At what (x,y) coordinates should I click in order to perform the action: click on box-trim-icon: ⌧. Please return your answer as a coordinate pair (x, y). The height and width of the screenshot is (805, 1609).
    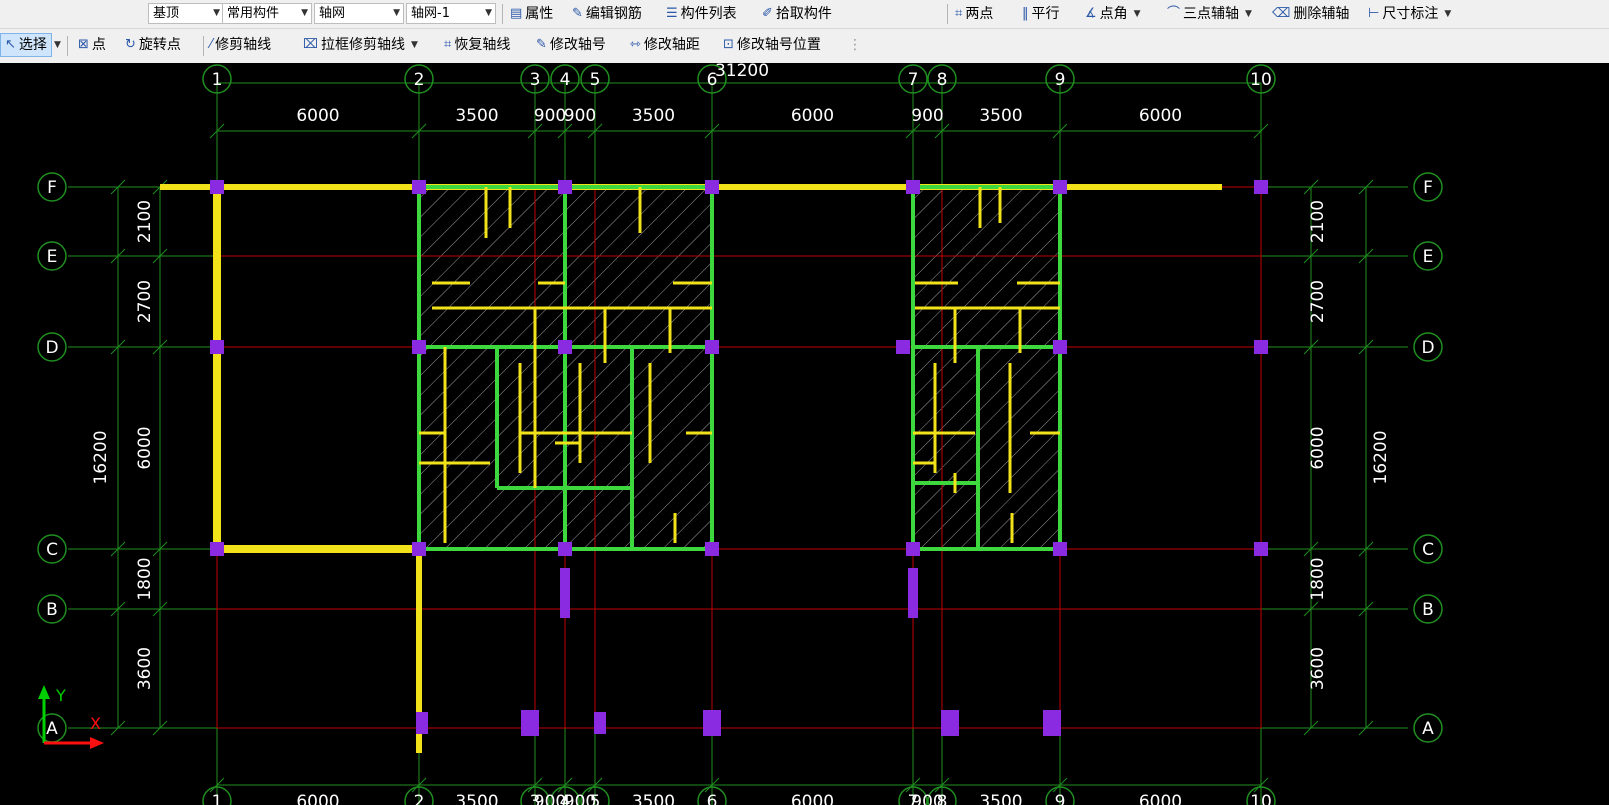
    Looking at the image, I should click on (310, 44).